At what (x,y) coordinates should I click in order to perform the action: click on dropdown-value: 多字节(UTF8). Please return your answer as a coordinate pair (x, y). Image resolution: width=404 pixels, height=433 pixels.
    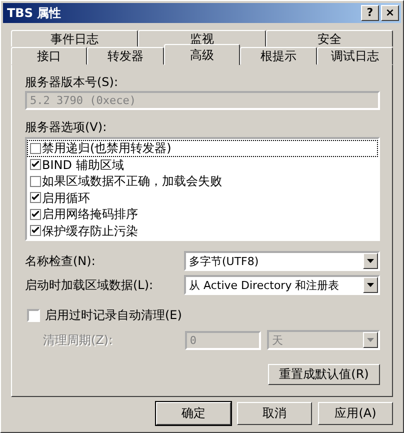
    Looking at the image, I should click on (223, 261).